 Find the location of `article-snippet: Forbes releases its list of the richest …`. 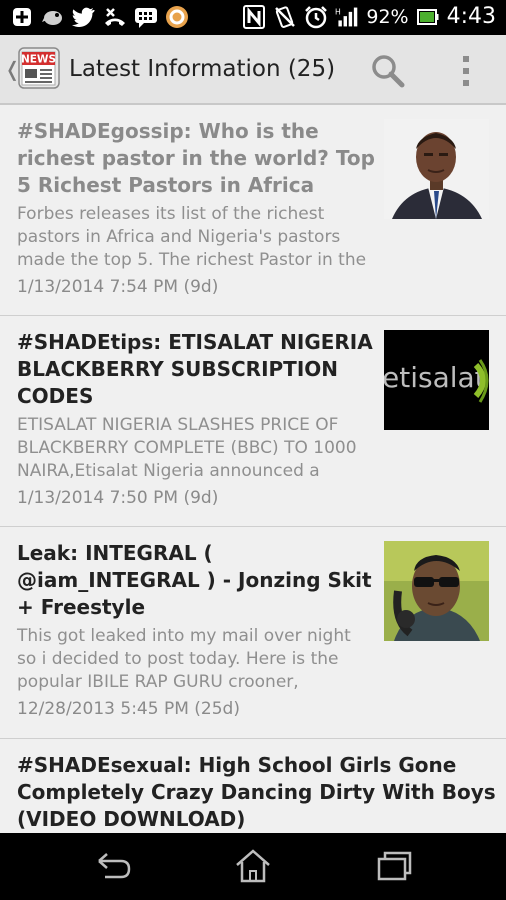

article-snippet: Forbes releases its list of the richest … is located at coordinates (192, 237).